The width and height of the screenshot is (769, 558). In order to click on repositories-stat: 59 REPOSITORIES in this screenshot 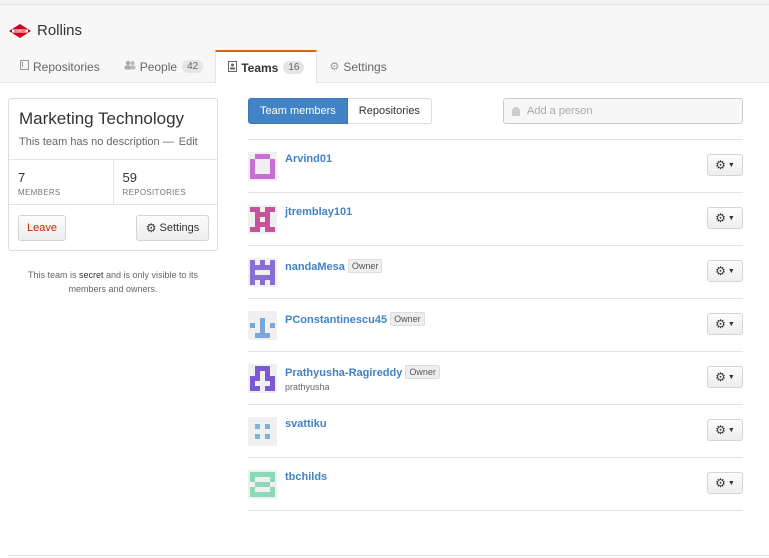, I will do `click(165, 182)`.